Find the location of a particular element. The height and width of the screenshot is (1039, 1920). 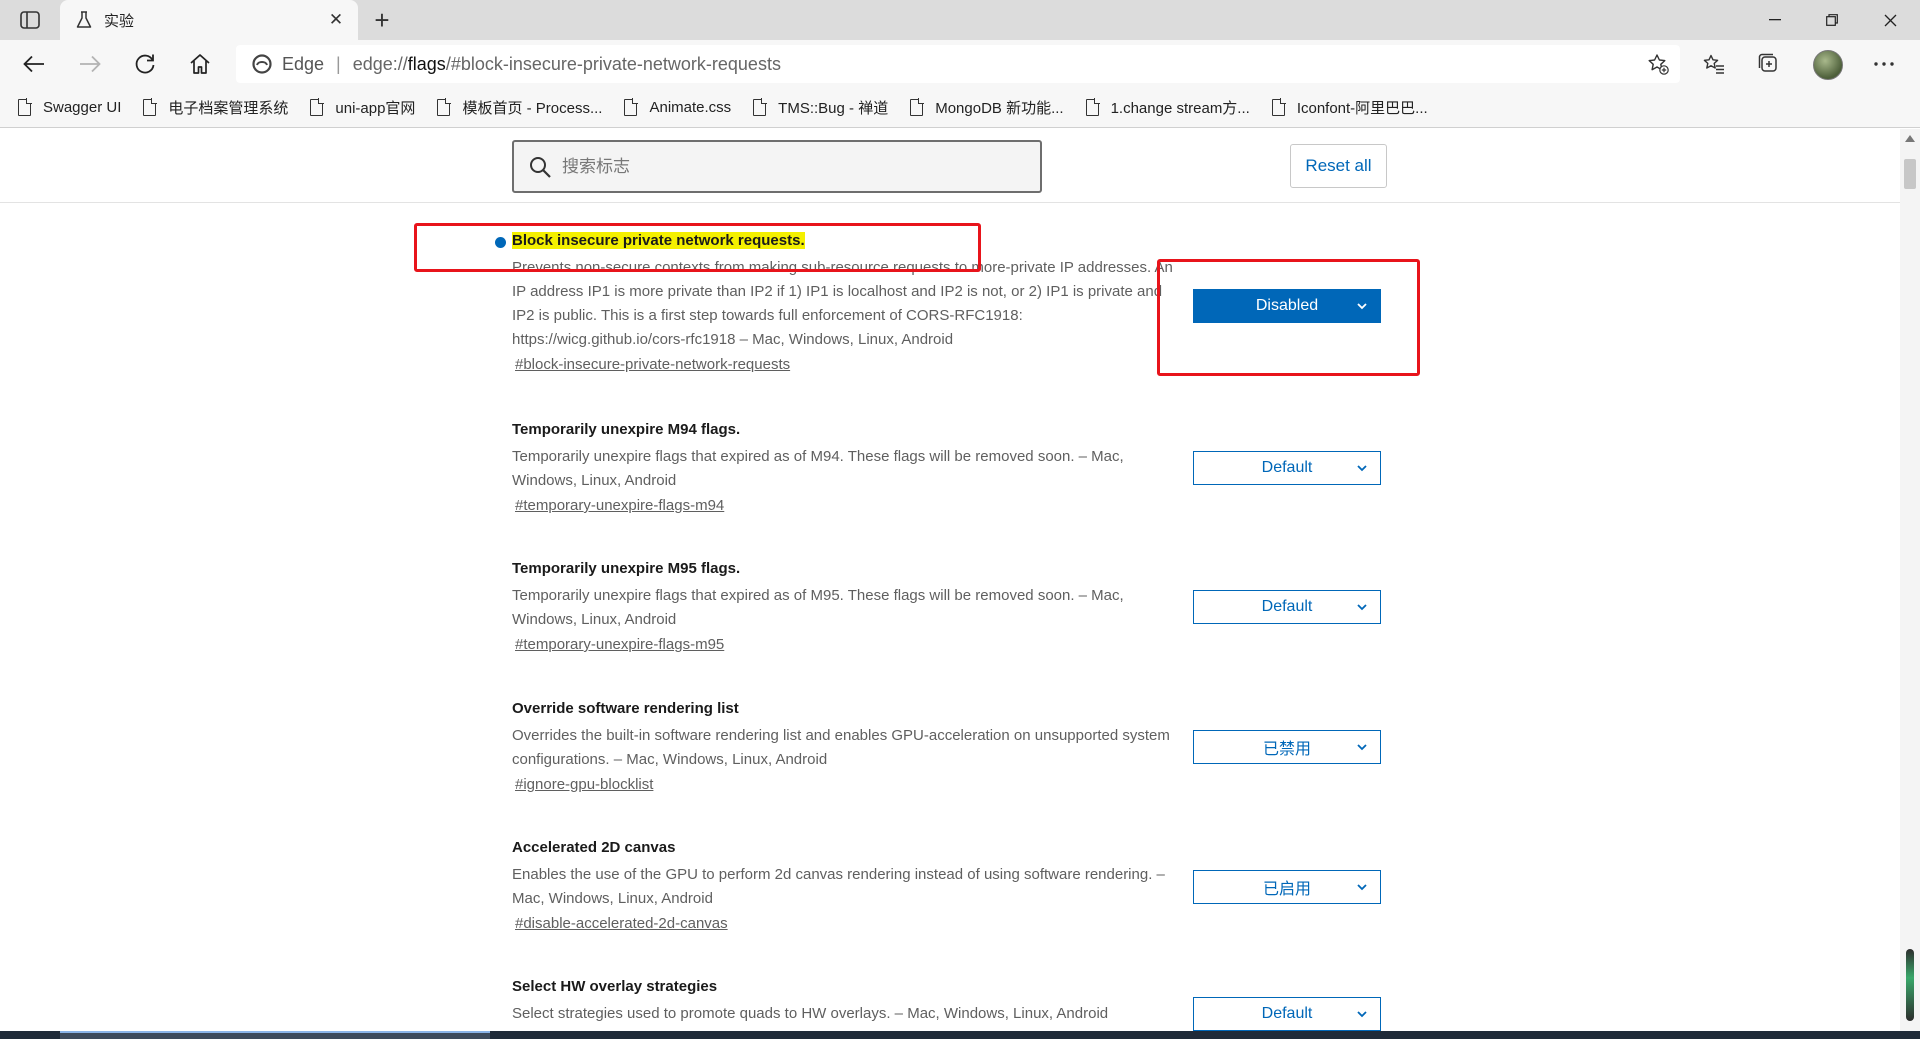

refresh-icon is located at coordinates (145, 64).